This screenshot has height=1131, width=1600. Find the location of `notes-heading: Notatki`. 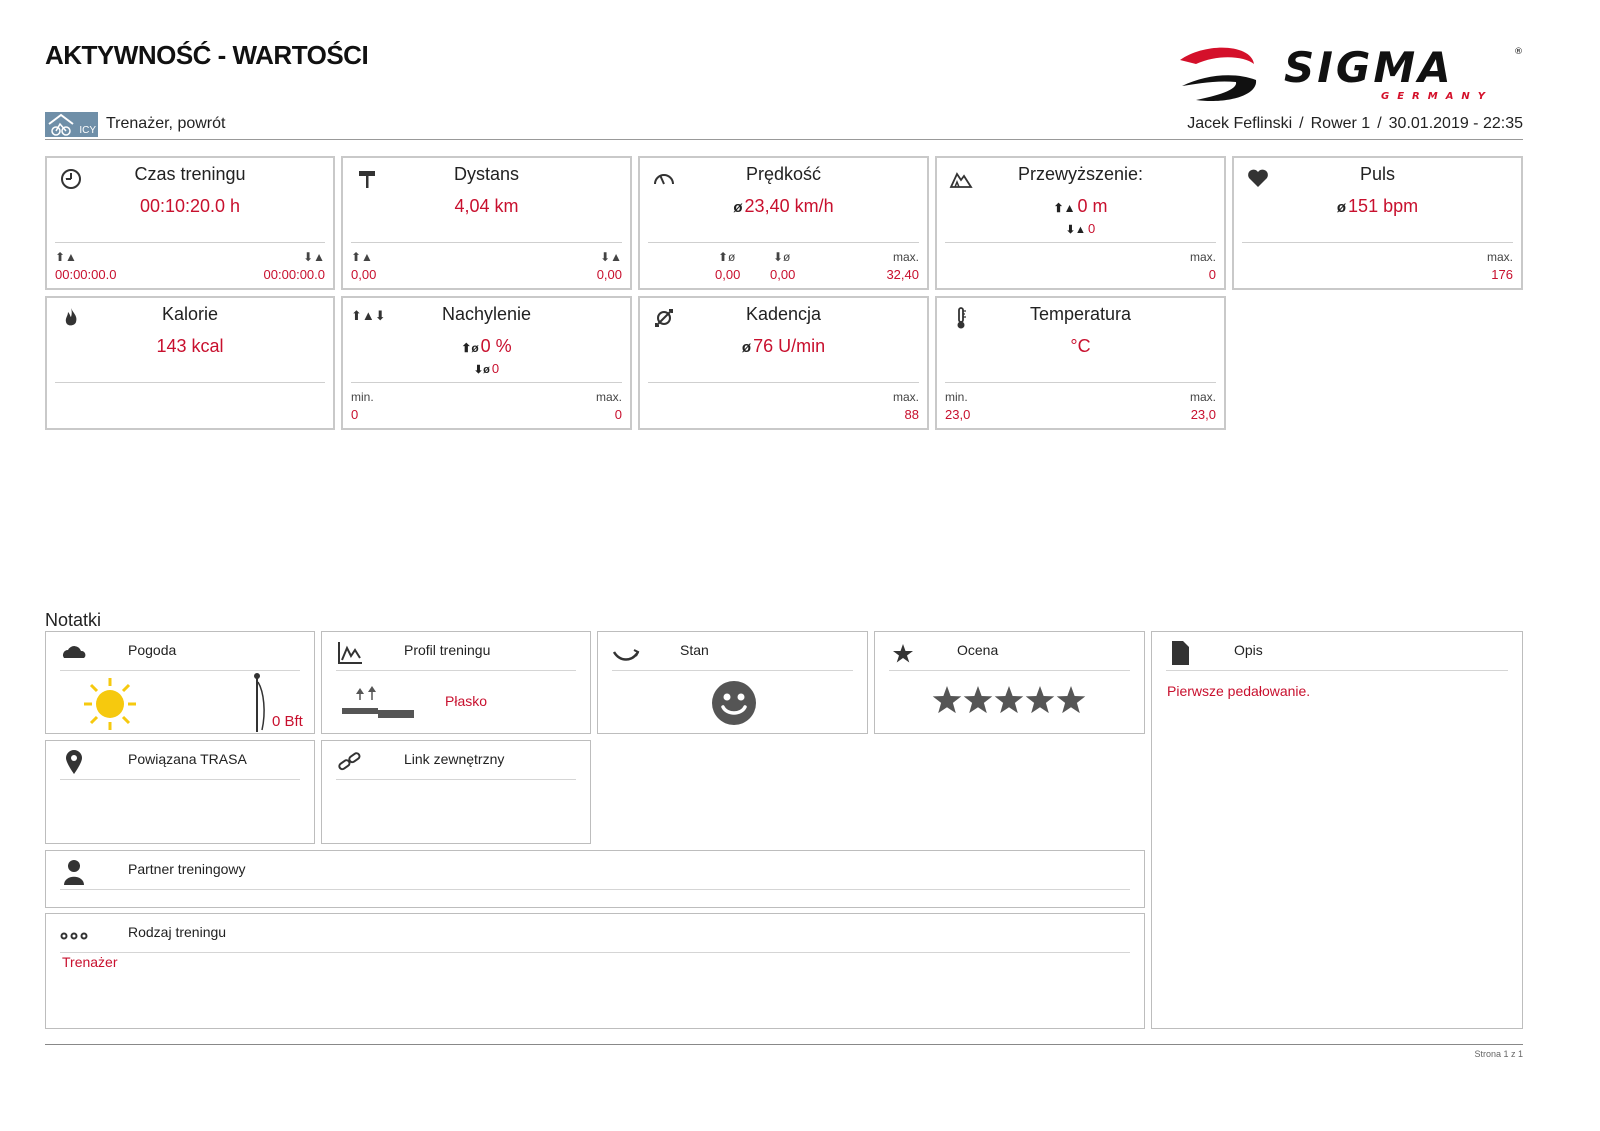

notes-heading: Notatki is located at coordinates (73, 620).